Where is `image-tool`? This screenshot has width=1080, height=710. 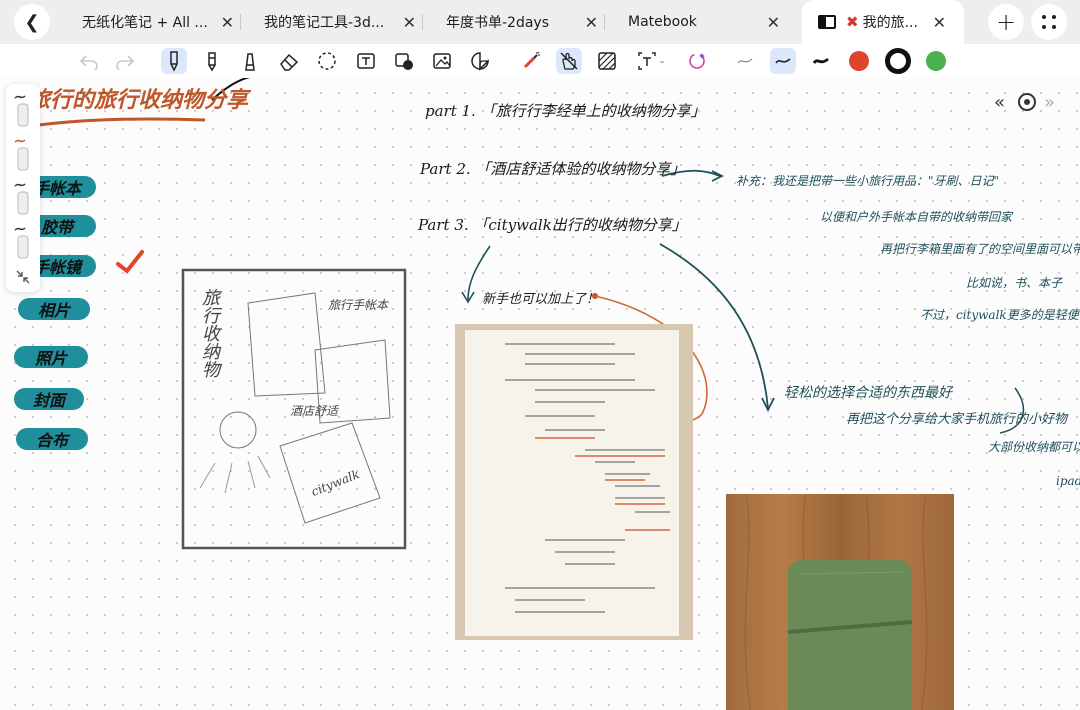 image-tool is located at coordinates (442, 61).